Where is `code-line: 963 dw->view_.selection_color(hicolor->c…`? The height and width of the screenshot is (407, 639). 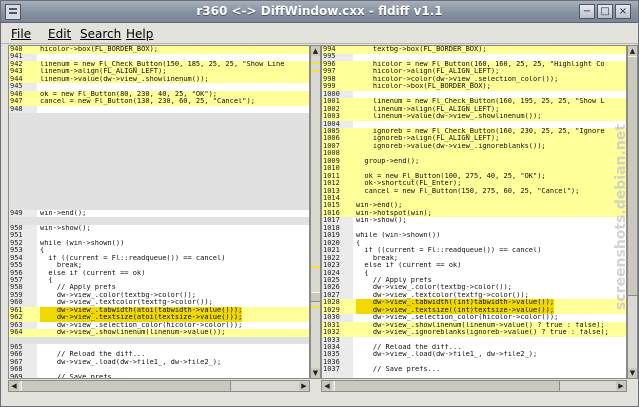
code-line: 963 dw->view_.selection_color(hicolor->c… is located at coordinates (159, 326).